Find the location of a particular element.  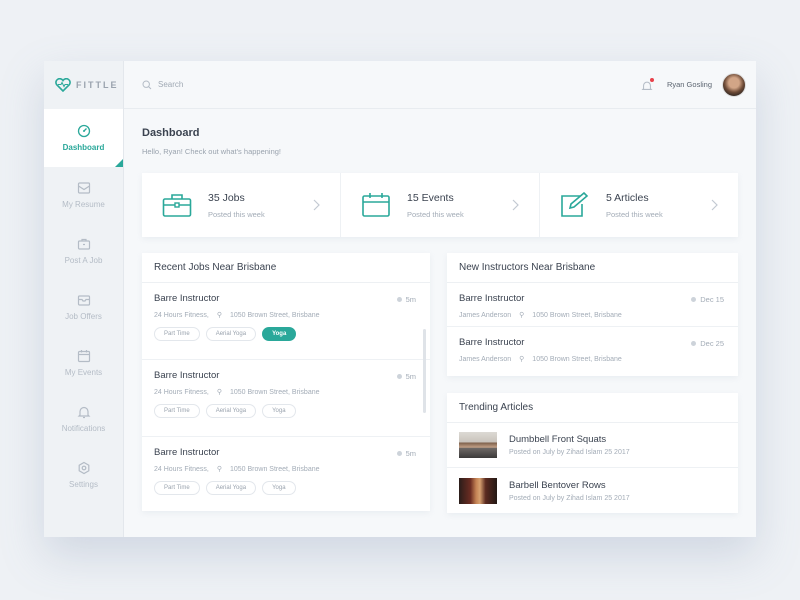

briefcase-icon is located at coordinates (83, 244).